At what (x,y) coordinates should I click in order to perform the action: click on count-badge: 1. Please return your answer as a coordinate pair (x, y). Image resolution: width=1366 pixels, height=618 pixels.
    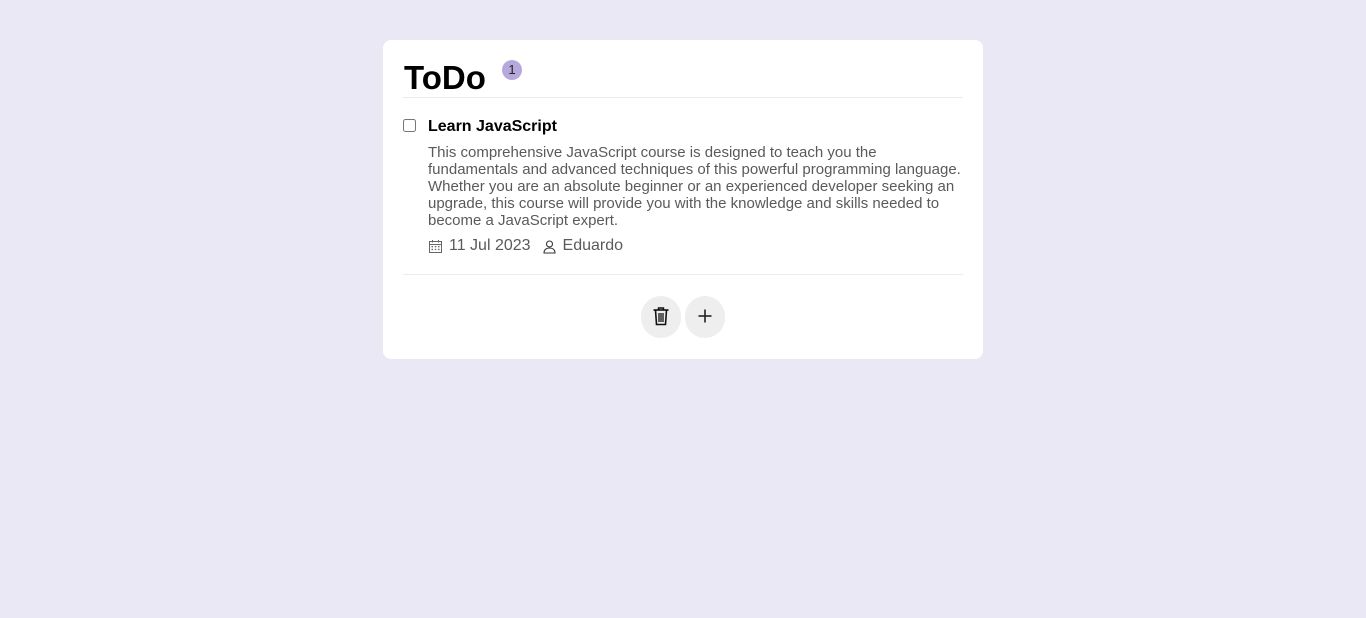
    Looking at the image, I should click on (512, 70).